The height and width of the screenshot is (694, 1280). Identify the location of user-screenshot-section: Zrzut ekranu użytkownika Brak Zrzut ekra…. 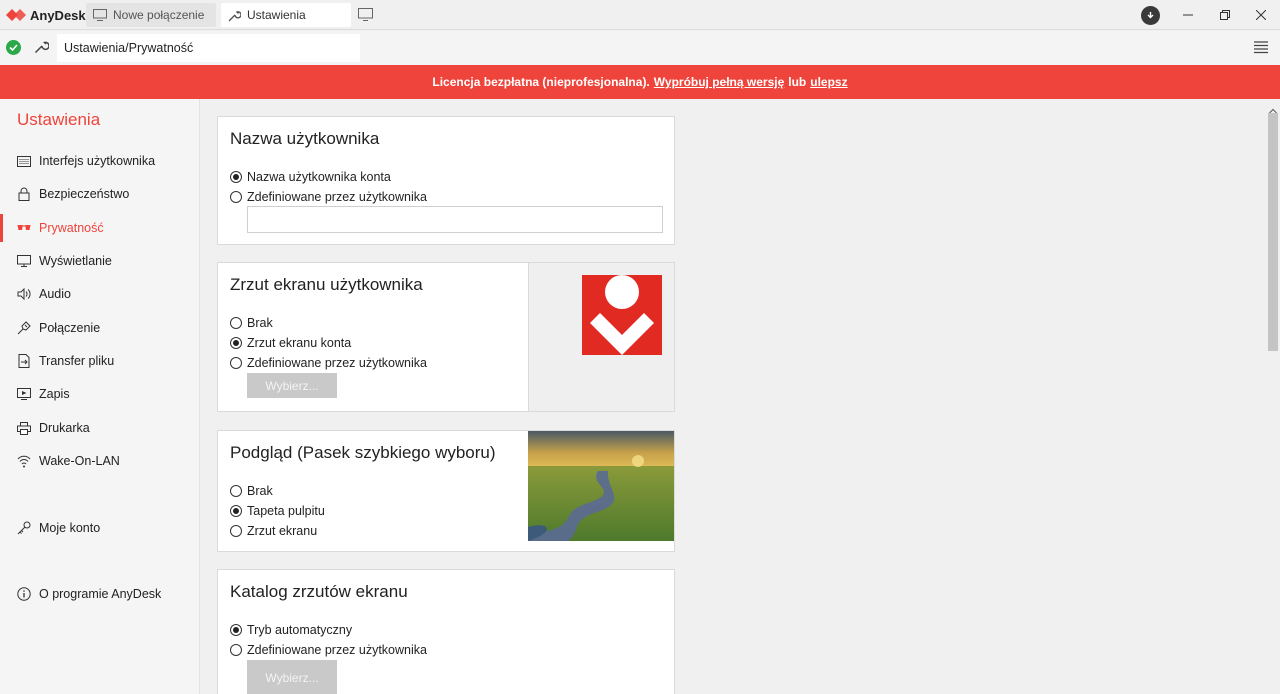
(446, 337).